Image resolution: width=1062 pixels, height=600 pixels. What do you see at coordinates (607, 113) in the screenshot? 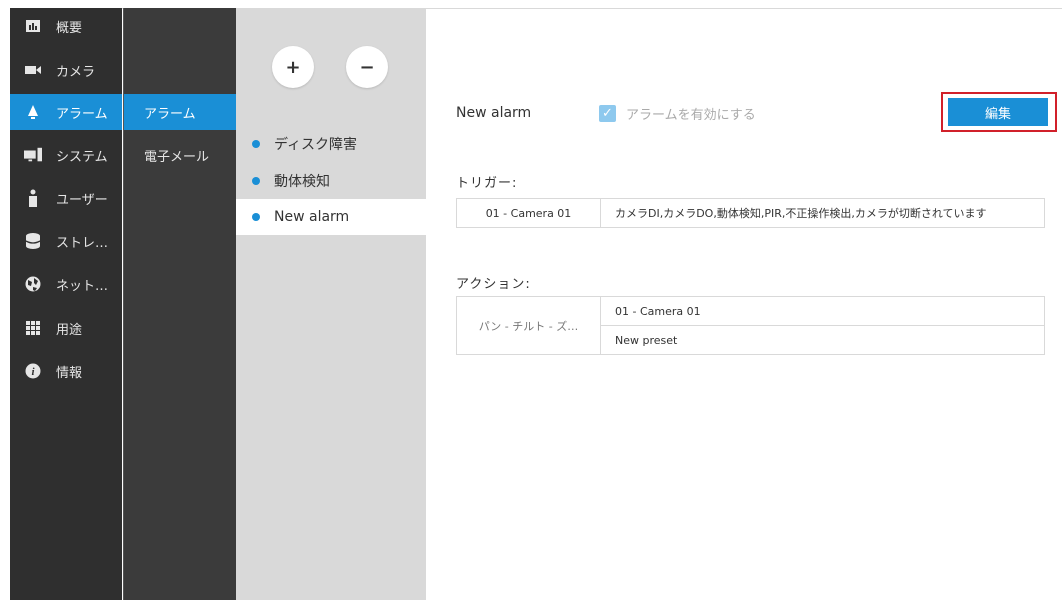
I see `checkbox-checked-icon: ✓` at bounding box center [607, 113].